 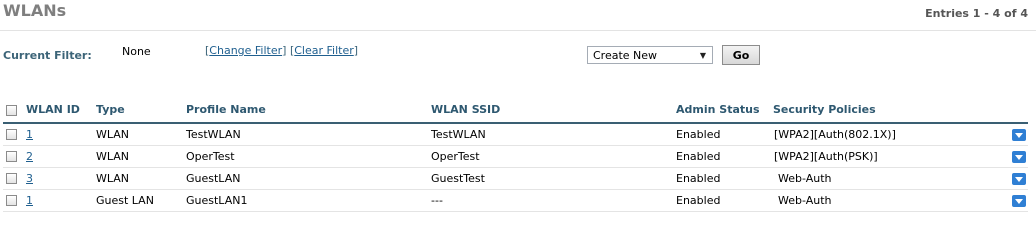 What do you see at coordinates (703, 55) in the screenshot?
I see `chevron-down-icon: ▼` at bounding box center [703, 55].